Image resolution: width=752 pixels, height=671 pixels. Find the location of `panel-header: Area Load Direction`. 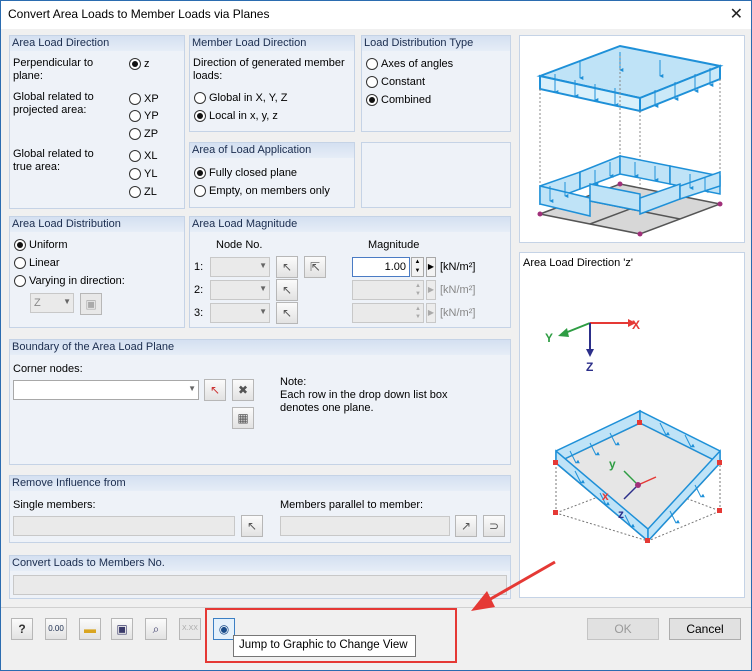

panel-header: Area Load Direction is located at coordinates (97, 43).